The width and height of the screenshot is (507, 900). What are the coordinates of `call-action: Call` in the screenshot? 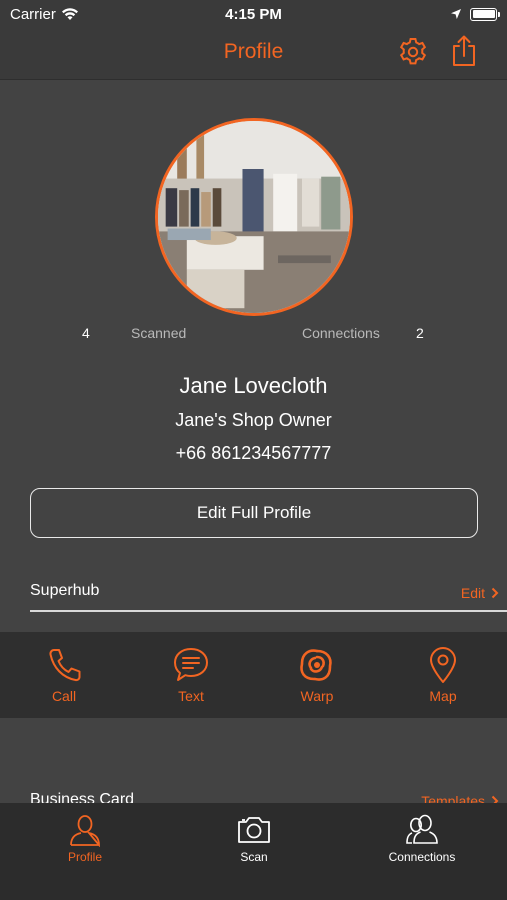 It's located at (64, 675).